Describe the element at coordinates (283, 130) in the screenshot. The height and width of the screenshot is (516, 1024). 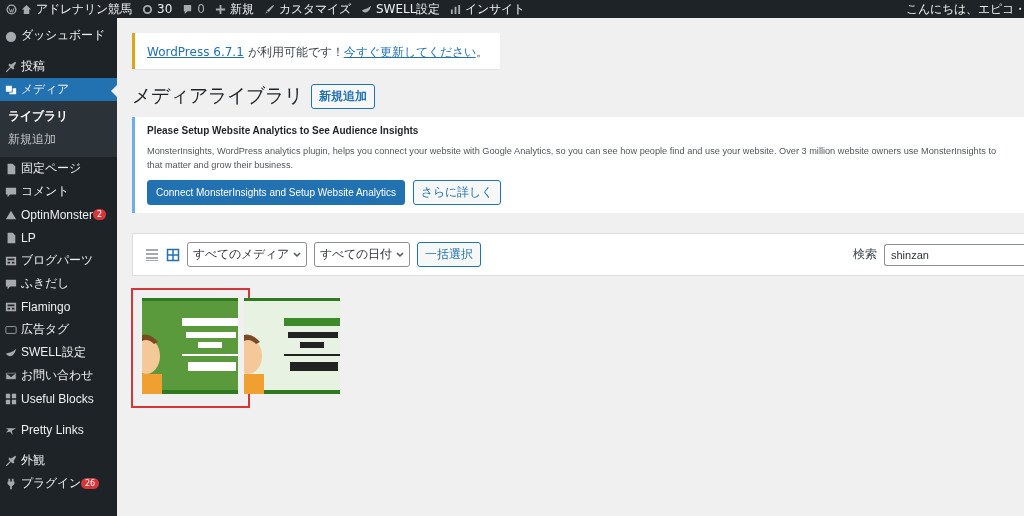
I see `notice-title: Please Setup Website Analytics to See Audience Insights` at that location.